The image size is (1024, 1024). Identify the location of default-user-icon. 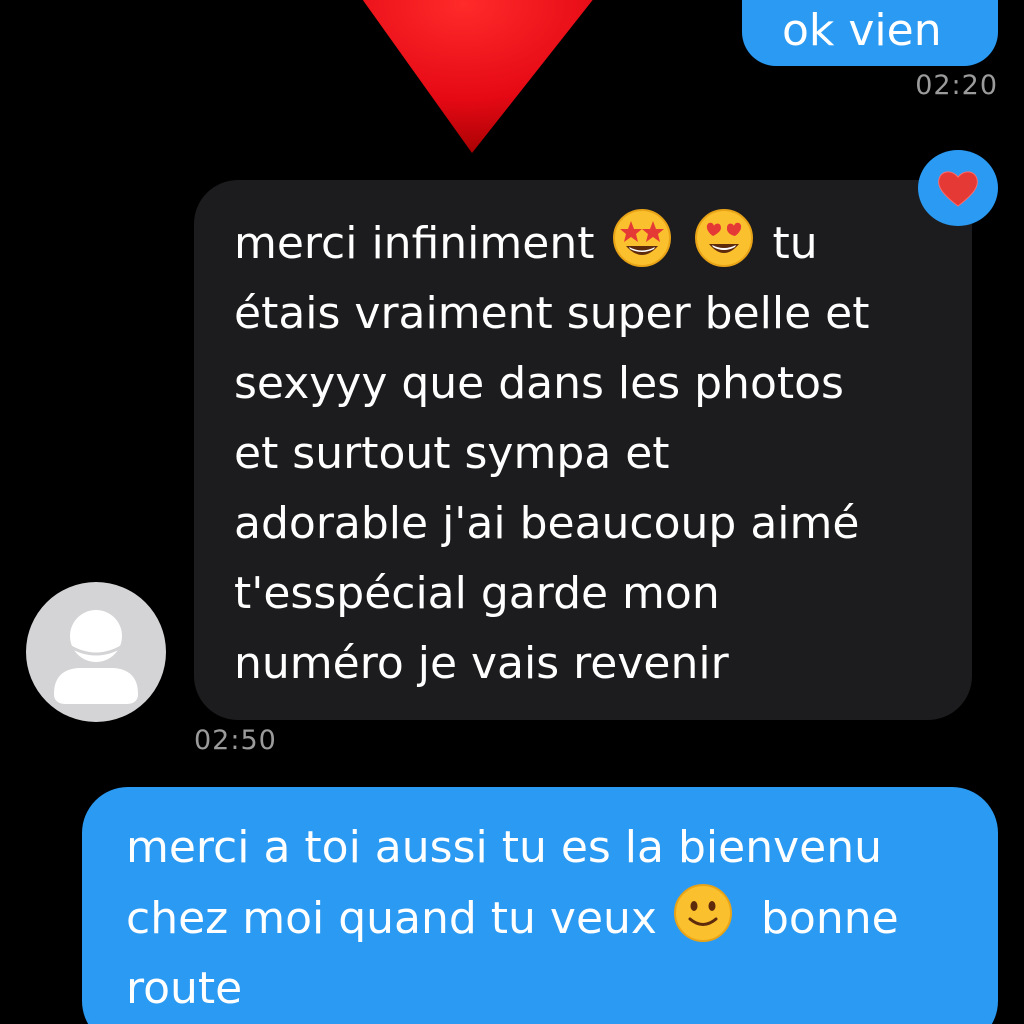
(96, 657).